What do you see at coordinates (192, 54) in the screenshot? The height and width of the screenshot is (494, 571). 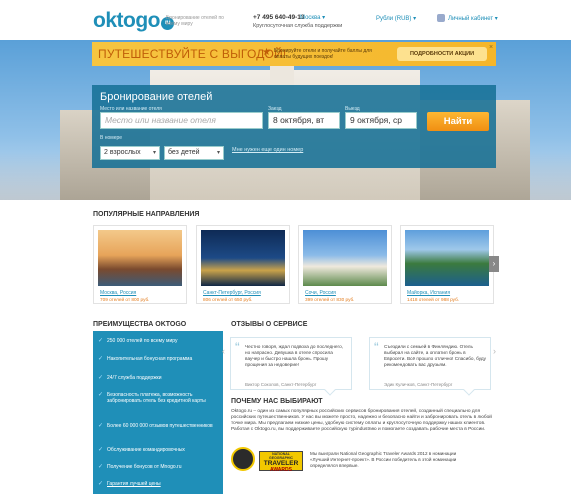 I see `promo-title: ПУТЕШЕСТВУЙТЕ С ВЫГОДОЙ!` at bounding box center [192, 54].